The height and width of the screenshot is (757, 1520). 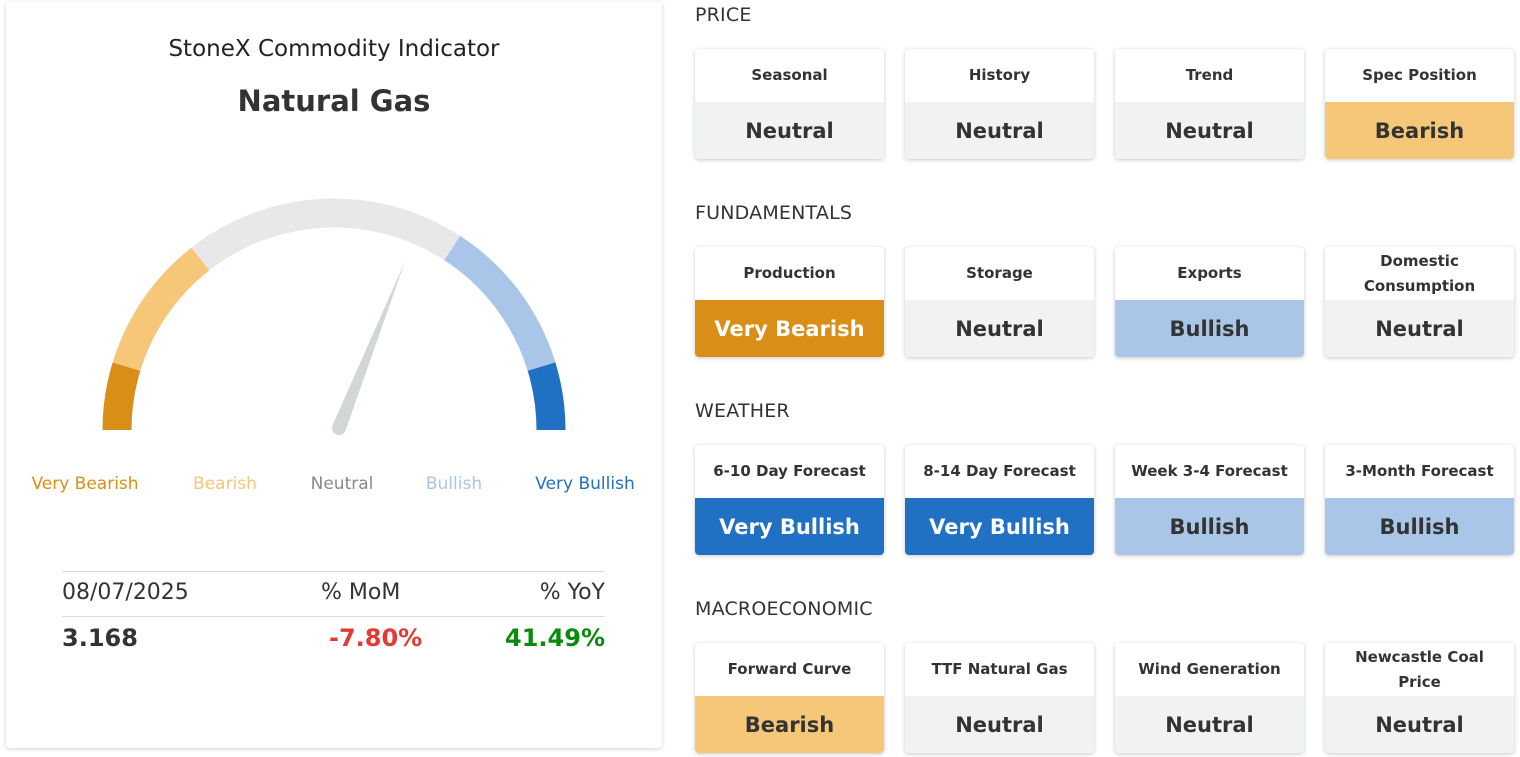 I want to click on signal-tile-storage: Storage Neutral, so click(x=999, y=302).